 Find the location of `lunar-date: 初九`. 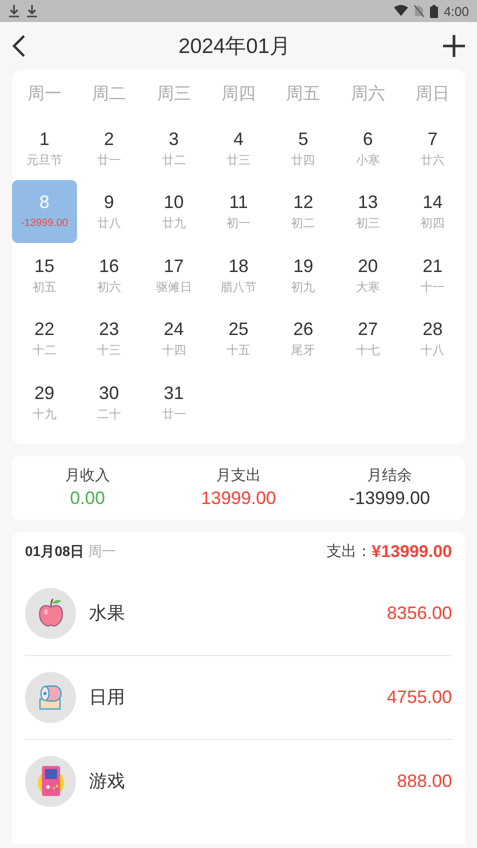

lunar-date: 初九 is located at coordinates (303, 286).